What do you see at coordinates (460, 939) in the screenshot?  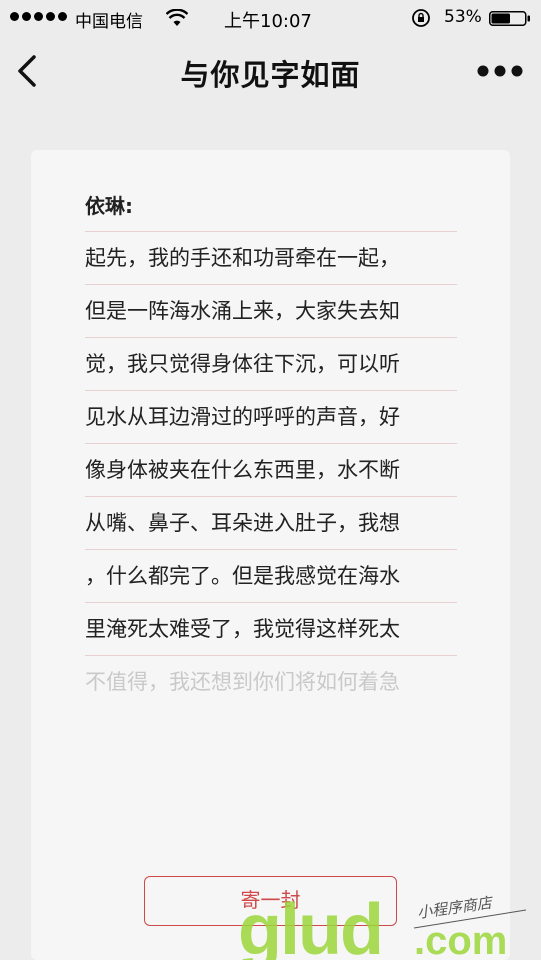 I see `watermark-domain: .com` at bounding box center [460, 939].